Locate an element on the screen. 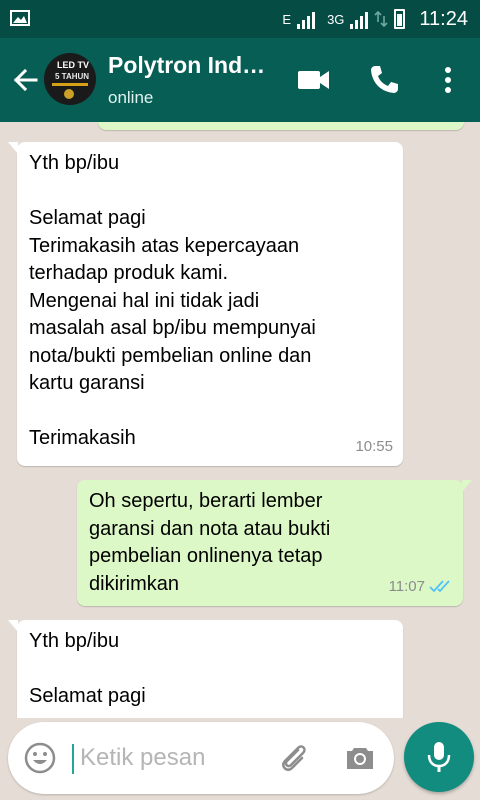 Image resolution: width=480 pixels, height=800 pixels. avatar-medal-icon is located at coordinates (69, 94).